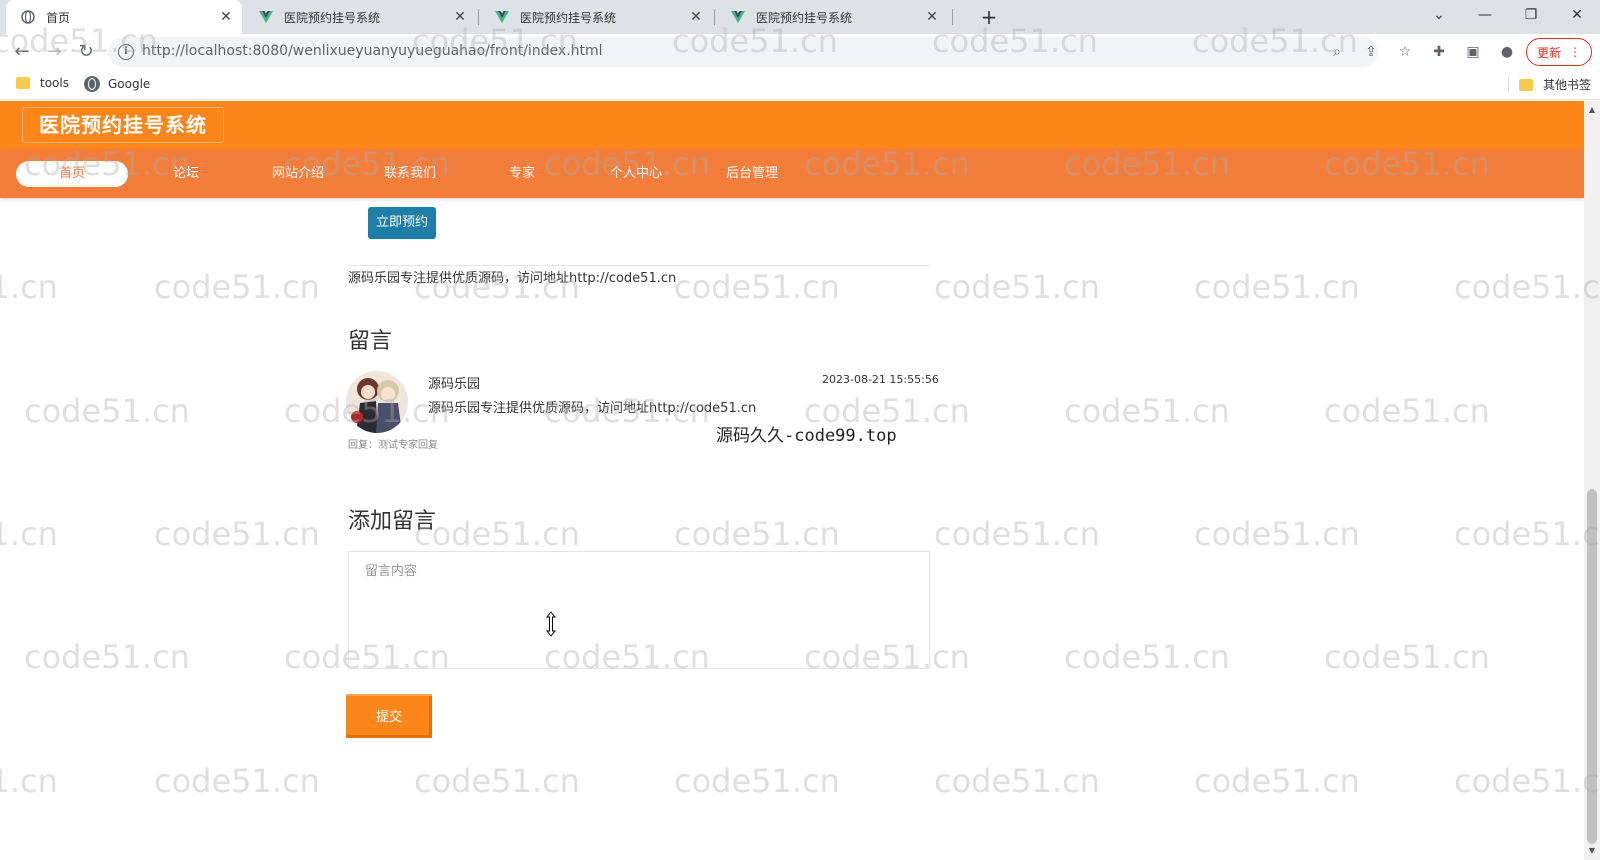 This screenshot has height=860, width=1600. What do you see at coordinates (1592, 480) in the screenshot?
I see `page-scrollbar: ▲ ▼` at bounding box center [1592, 480].